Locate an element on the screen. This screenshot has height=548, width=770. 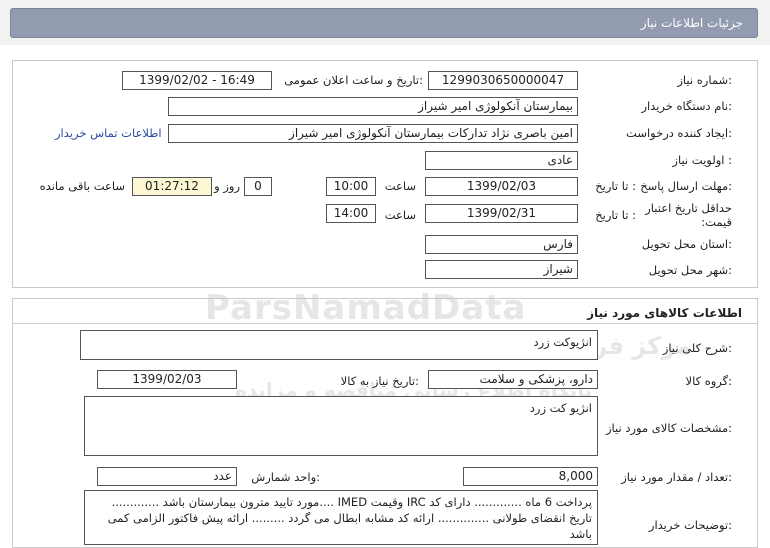
details-header-button: جزئیات اطلاعات نیاز is located at coordinates (384, 23).